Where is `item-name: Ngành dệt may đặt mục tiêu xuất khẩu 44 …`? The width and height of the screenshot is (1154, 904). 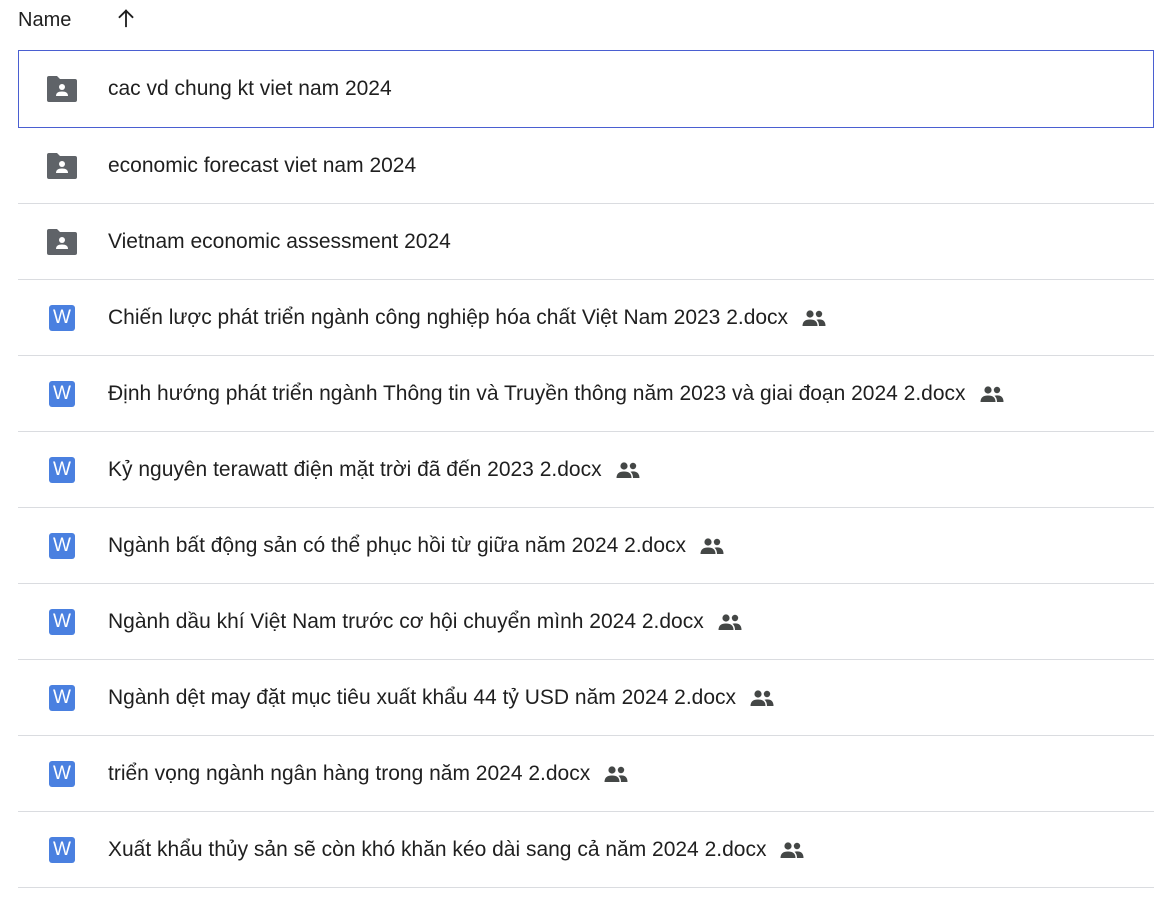 item-name: Ngành dệt may đặt mục tiêu xuất khẩu 44 … is located at coordinates (422, 697).